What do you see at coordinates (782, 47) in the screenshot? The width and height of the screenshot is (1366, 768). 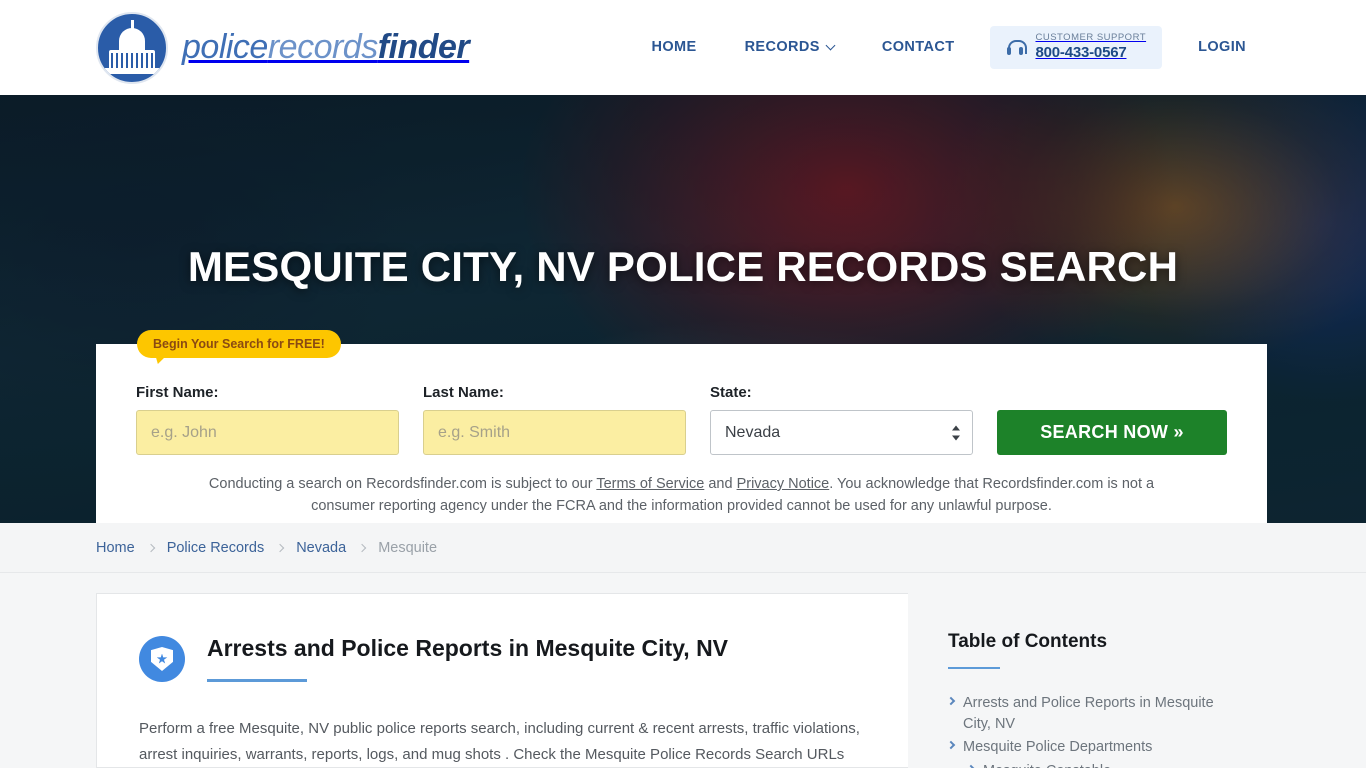 I see `nav-records-label: RECORDS` at bounding box center [782, 47].